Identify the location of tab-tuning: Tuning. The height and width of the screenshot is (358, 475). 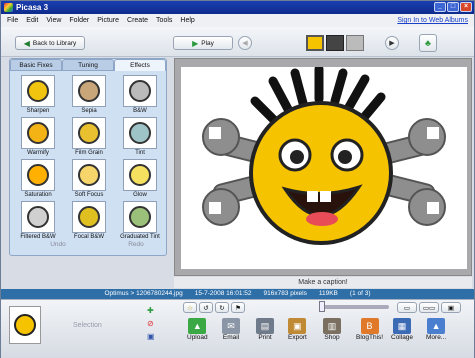
(88, 65).